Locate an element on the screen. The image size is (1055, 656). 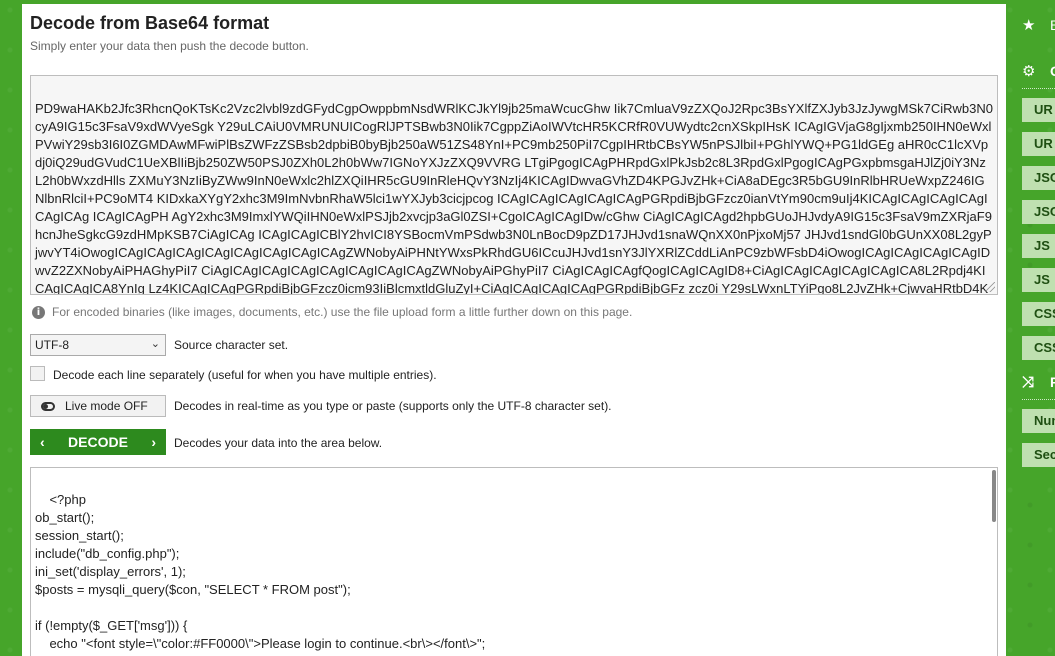
resize-grip-icon is located at coordinates (990, 287).